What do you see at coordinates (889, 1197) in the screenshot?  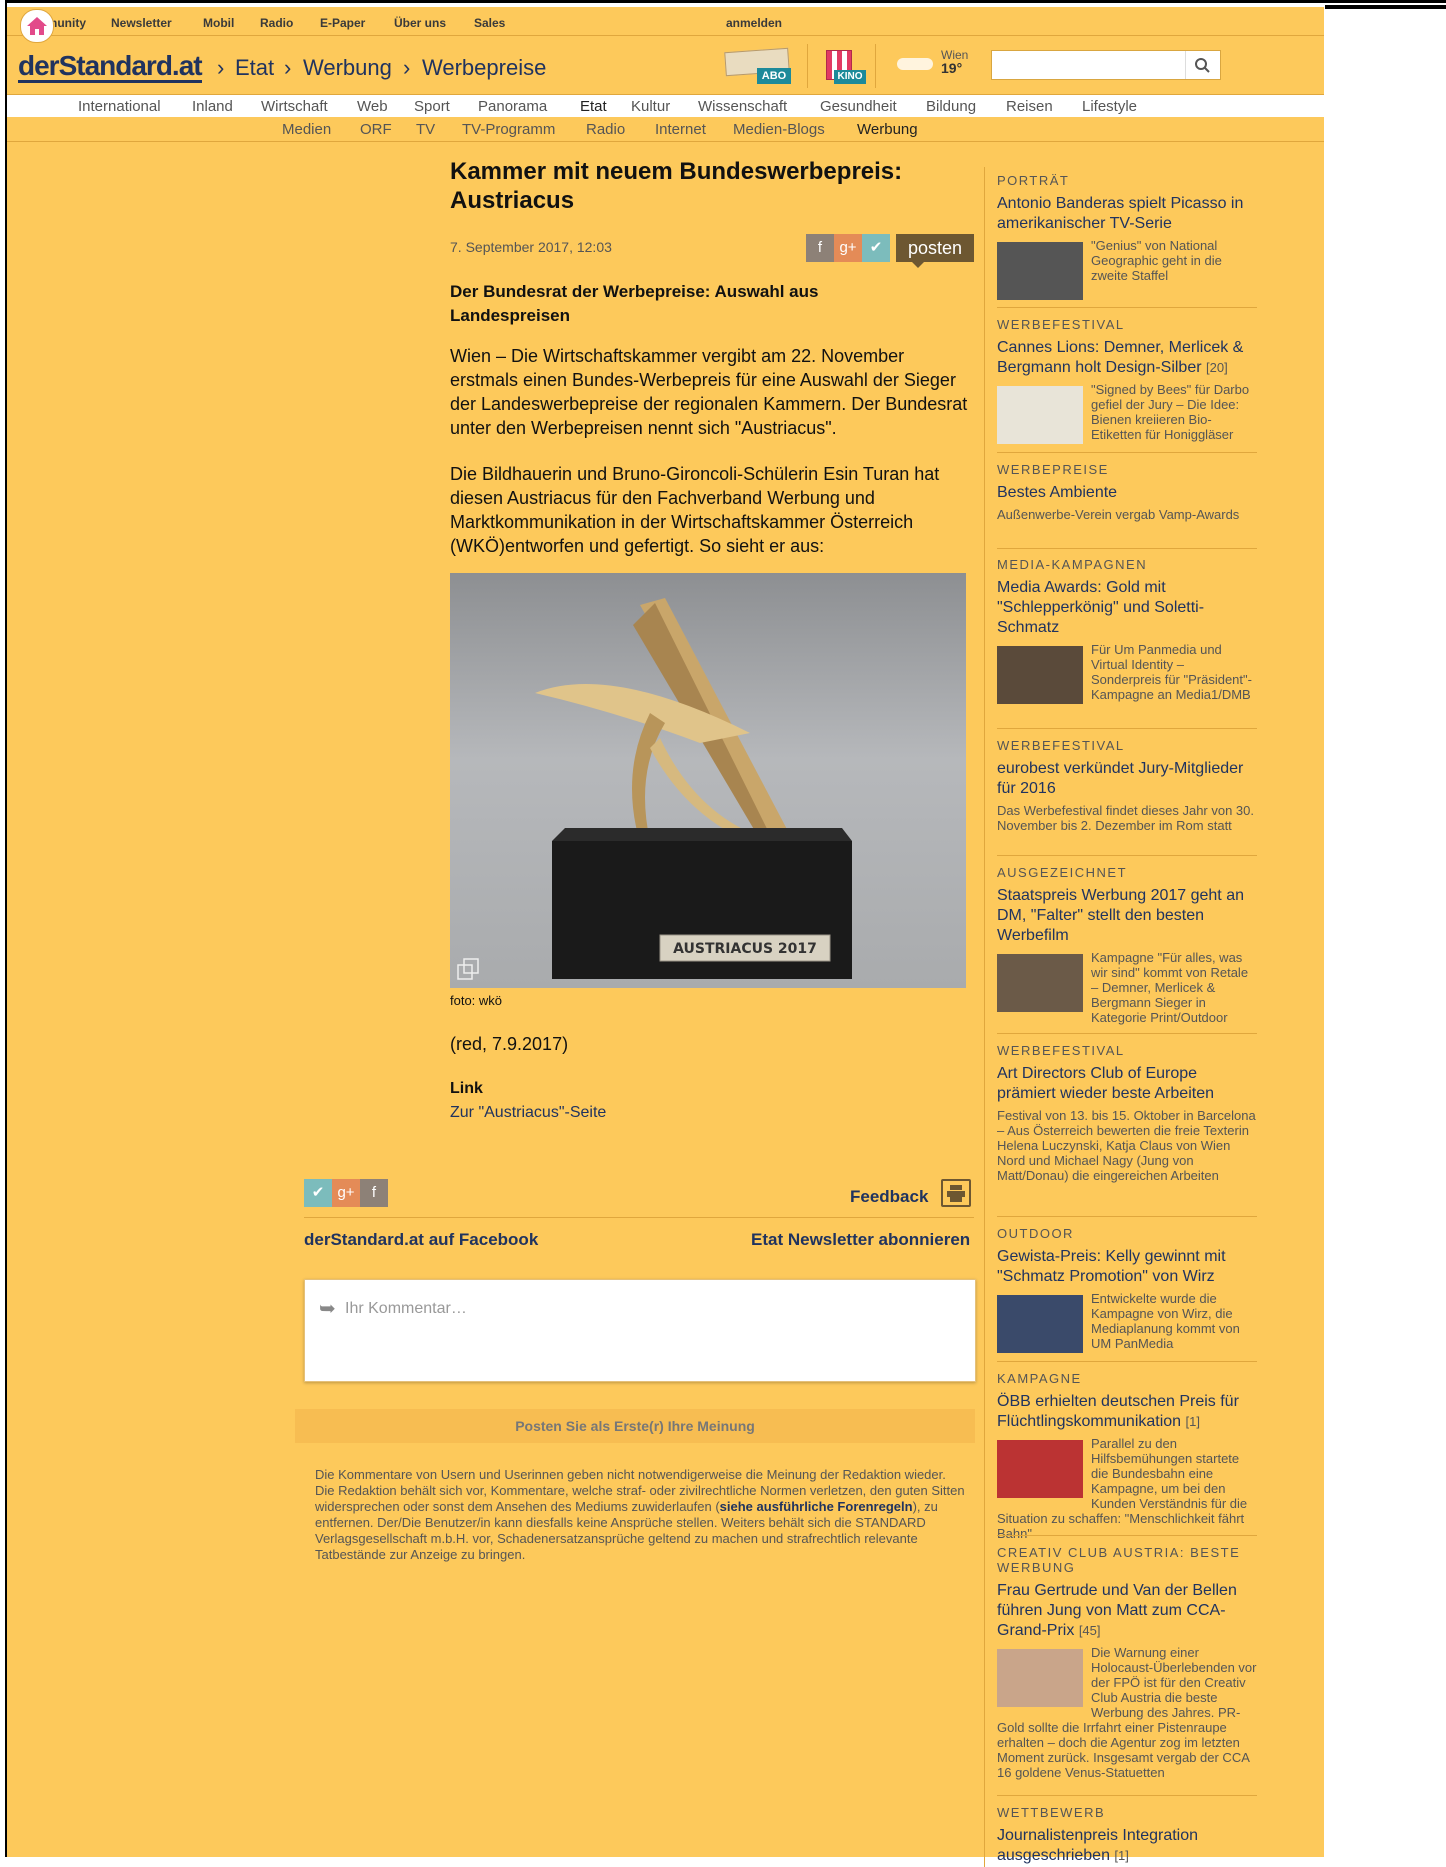 I see `feedback-link: Feedback` at bounding box center [889, 1197].